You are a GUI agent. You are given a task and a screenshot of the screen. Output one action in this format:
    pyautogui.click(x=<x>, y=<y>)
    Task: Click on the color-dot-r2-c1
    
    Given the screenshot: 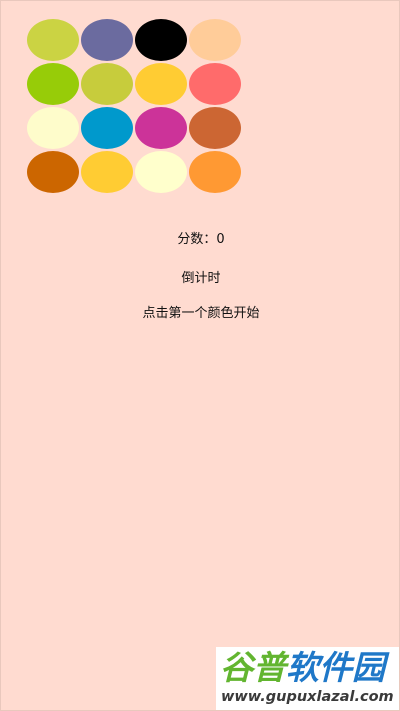 What is the action you would take?
    pyautogui.click(x=53, y=84)
    